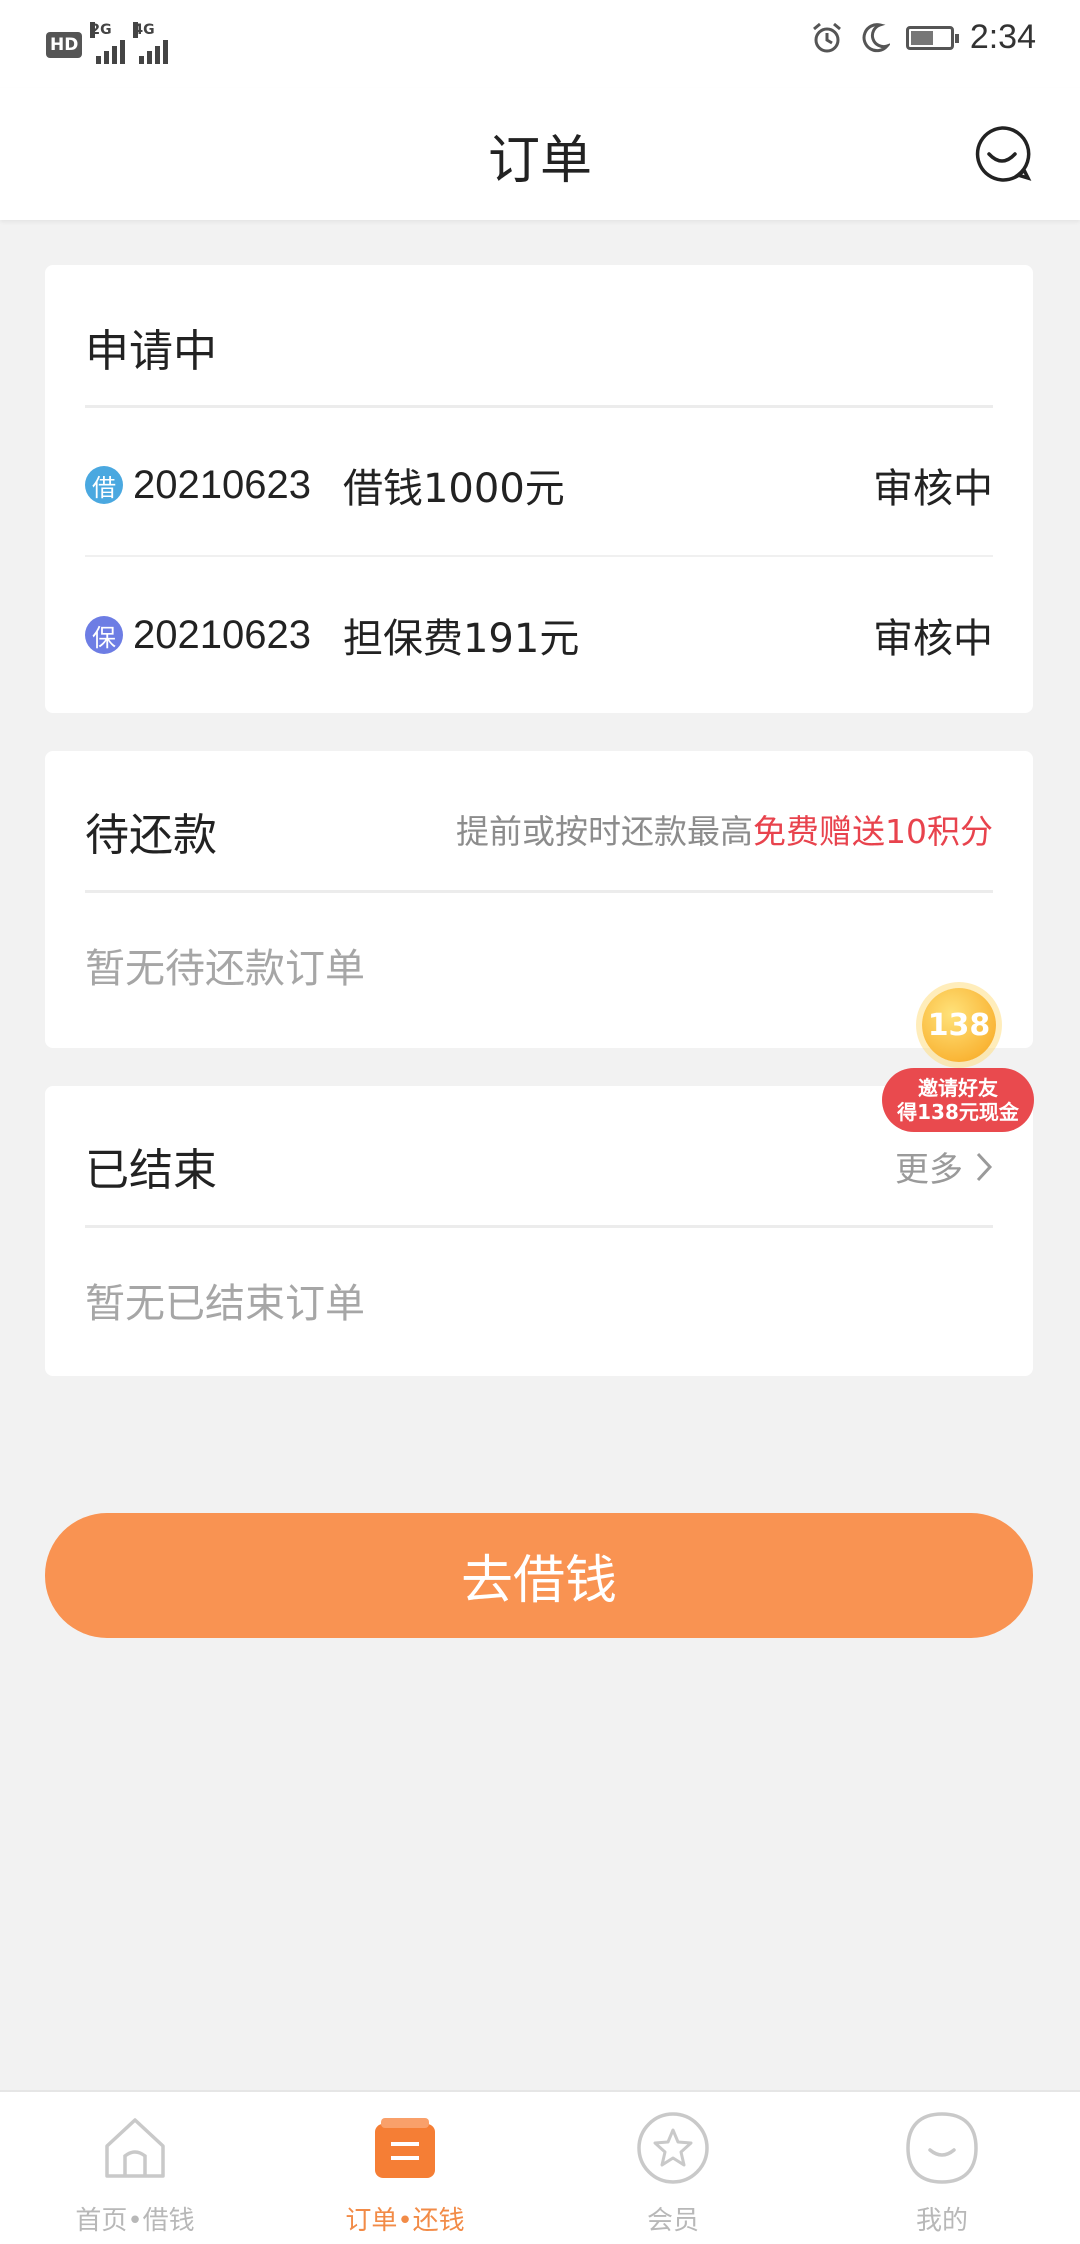 This screenshot has width=1080, height=2244. Describe the element at coordinates (984, 1166) in the screenshot. I see `chevron-right-icon` at that location.